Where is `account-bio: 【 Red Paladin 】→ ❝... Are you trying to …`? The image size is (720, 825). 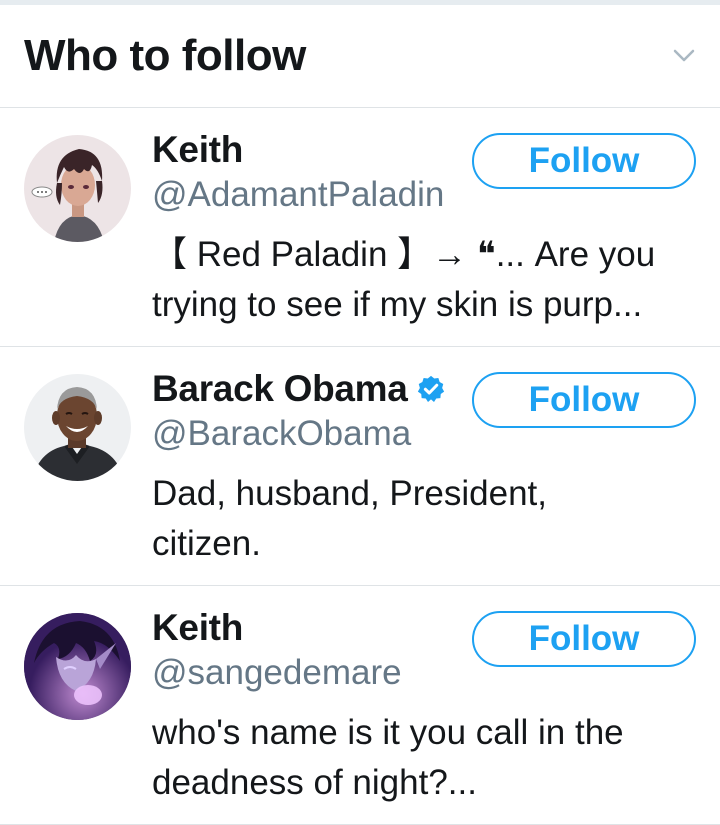
account-bio: 【 Red Paladin 】→ ❝... Are you trying to … is located at coordinates (426, 280).